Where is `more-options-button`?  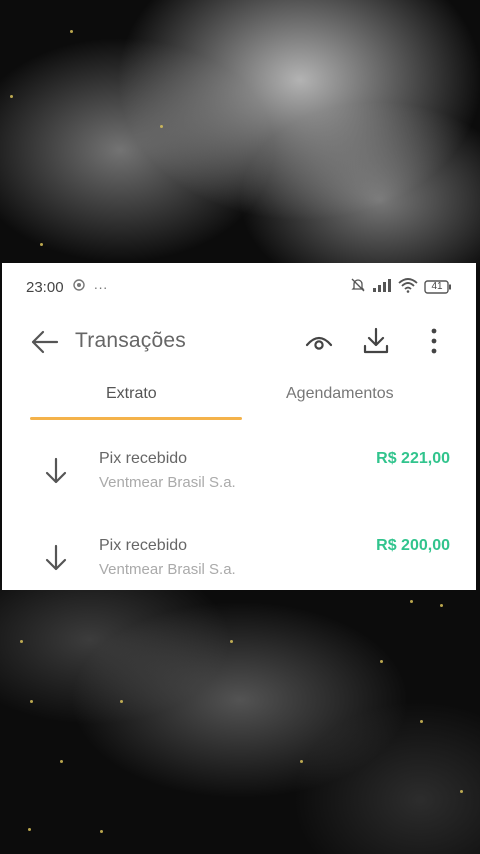
more-options-button is located at coordinates (434, 341).